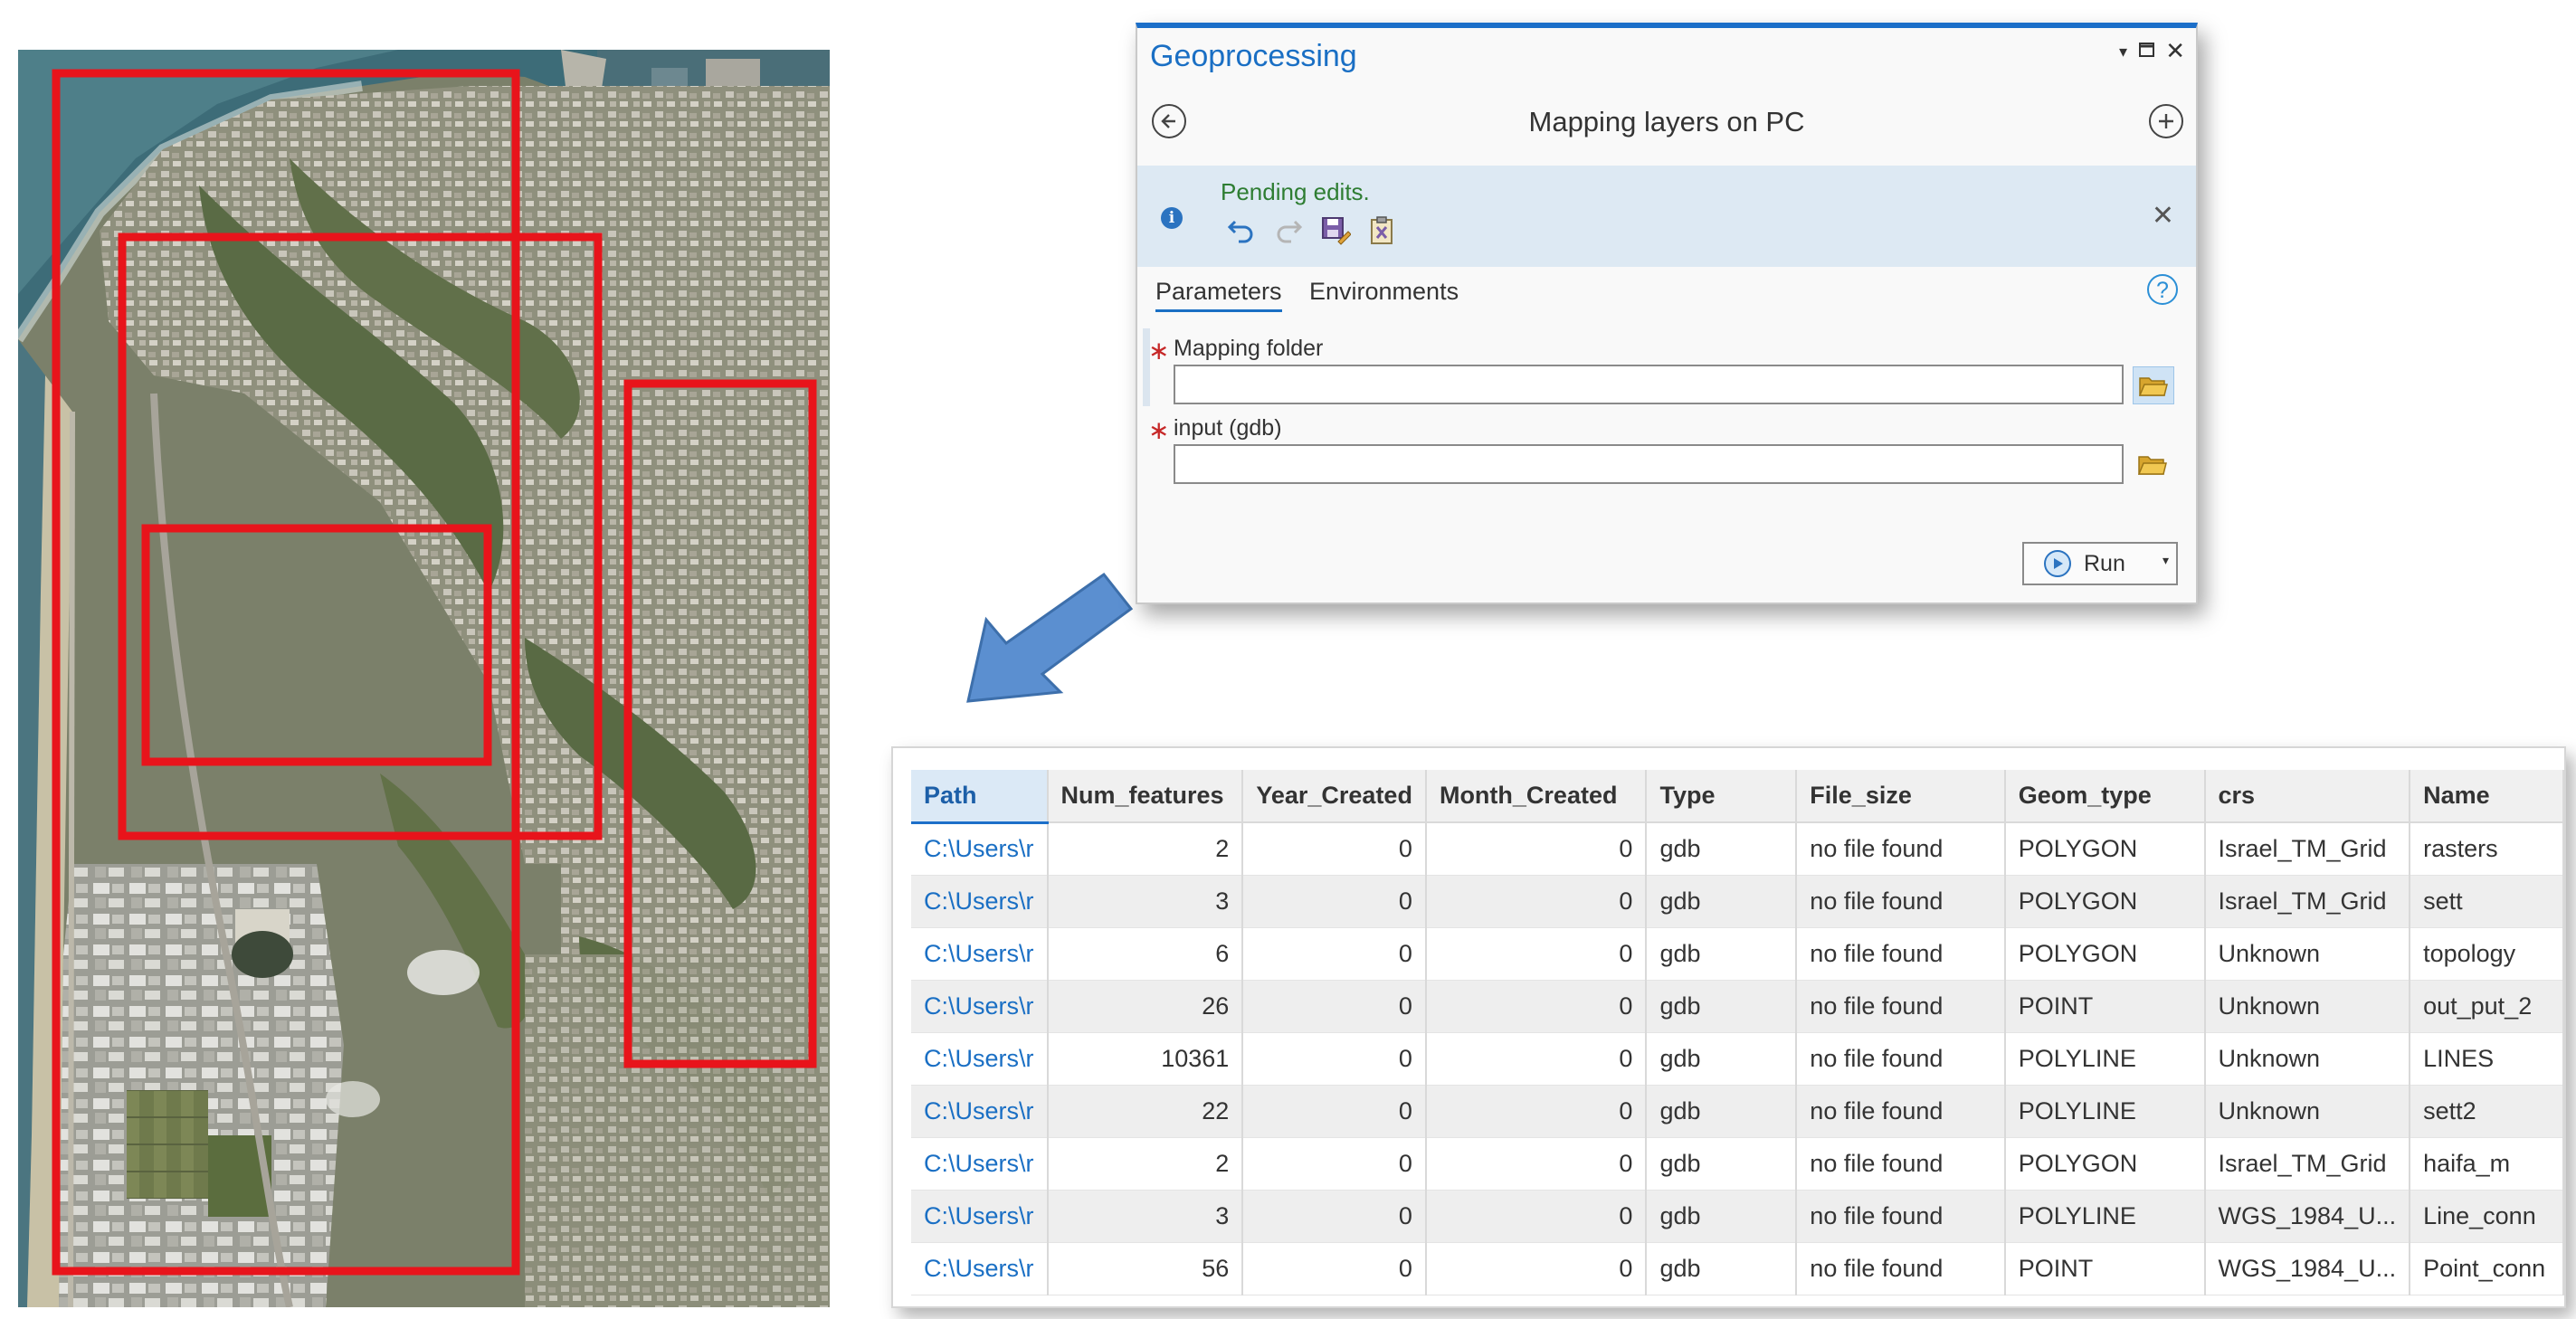 The width and height of the screenshot is (2576, 1319). What do you see at coordinates (2100, 563) in the screenshot?
I see `run-button: Run ▾` at bounding box center [2100, 563].